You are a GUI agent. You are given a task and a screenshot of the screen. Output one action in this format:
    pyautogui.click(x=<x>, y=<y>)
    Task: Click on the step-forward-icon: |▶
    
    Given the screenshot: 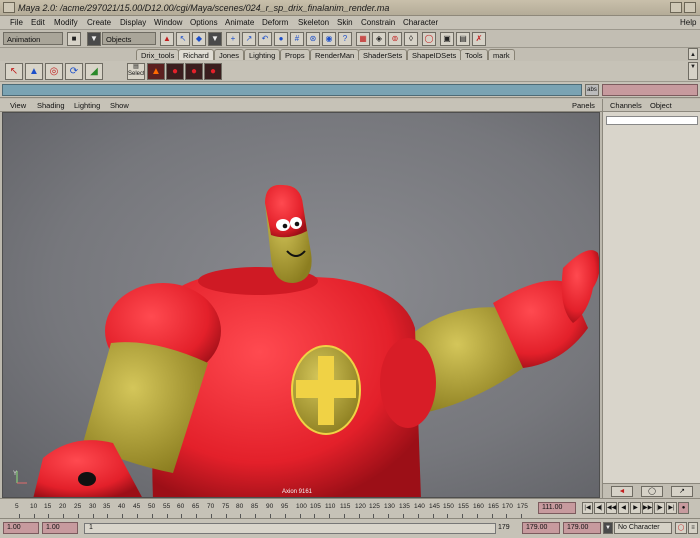 What is the action you would take?
    pyautogui.click(x=659, y=508)
    